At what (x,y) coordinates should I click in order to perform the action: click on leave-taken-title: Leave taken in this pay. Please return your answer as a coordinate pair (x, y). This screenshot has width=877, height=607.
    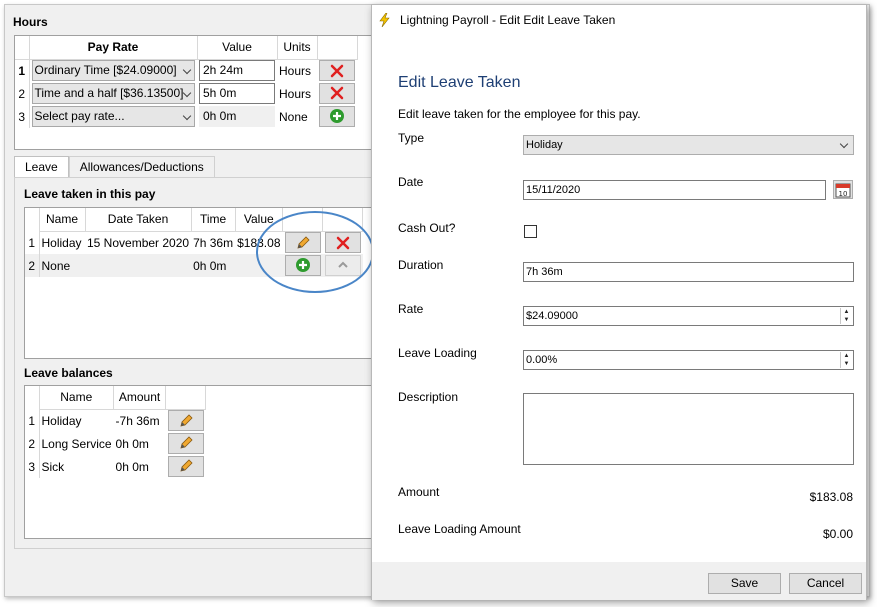
    Looking at the image, I should click on (90, 194).